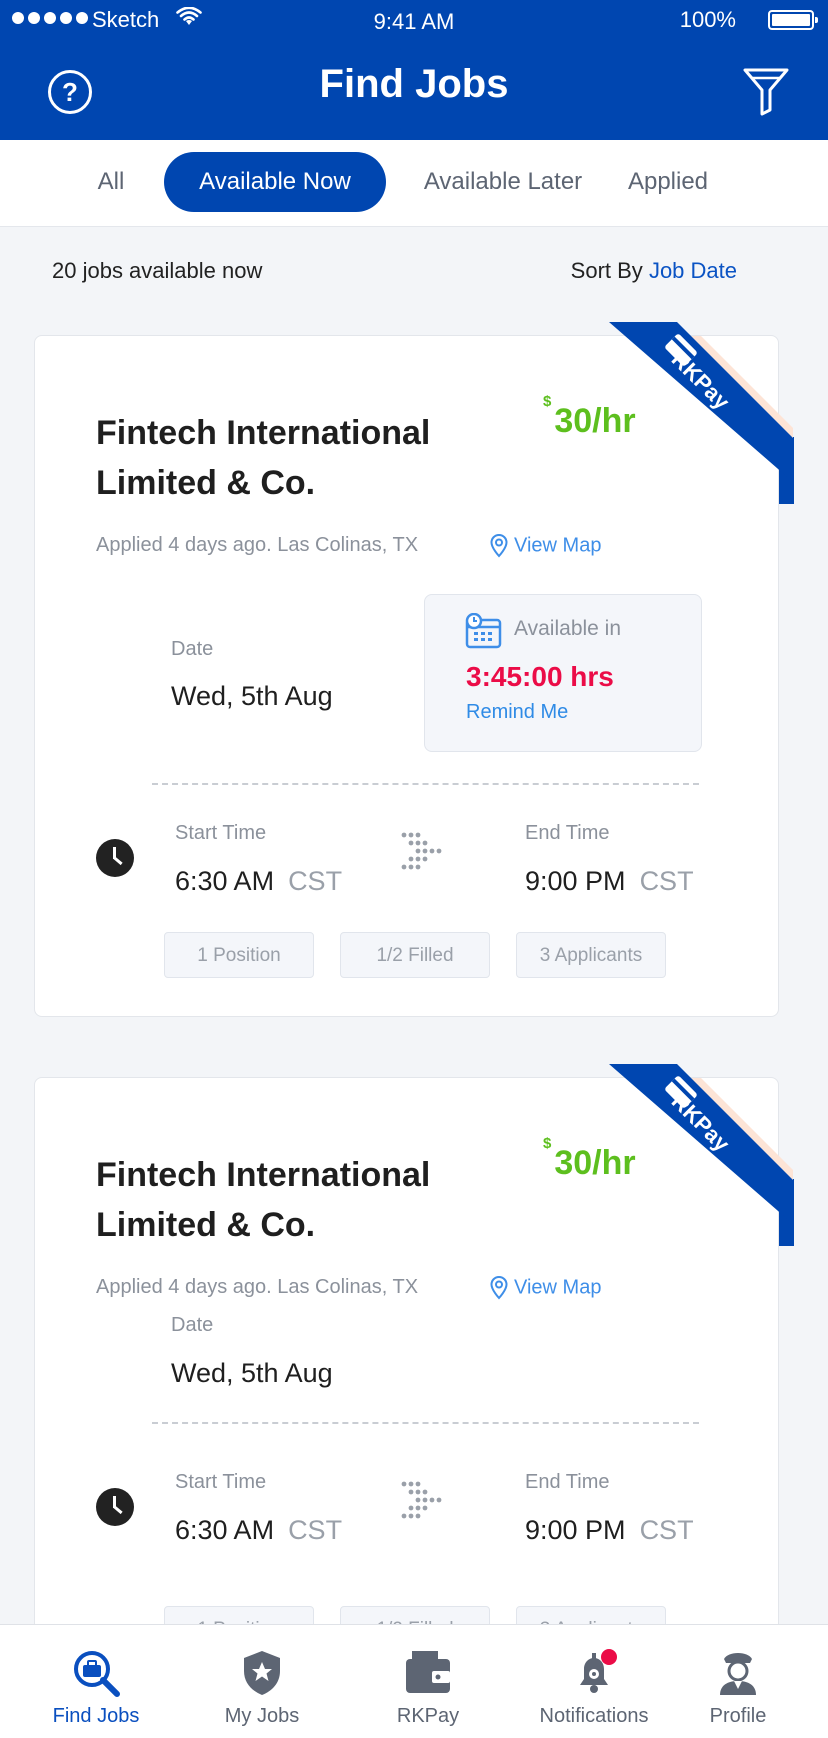 Image resolution: width=828 pixels, height=1738 pixels. Describe the element at coordinates (738, 1716) in the screenshot. I see `nav-label: Profile` at that location.